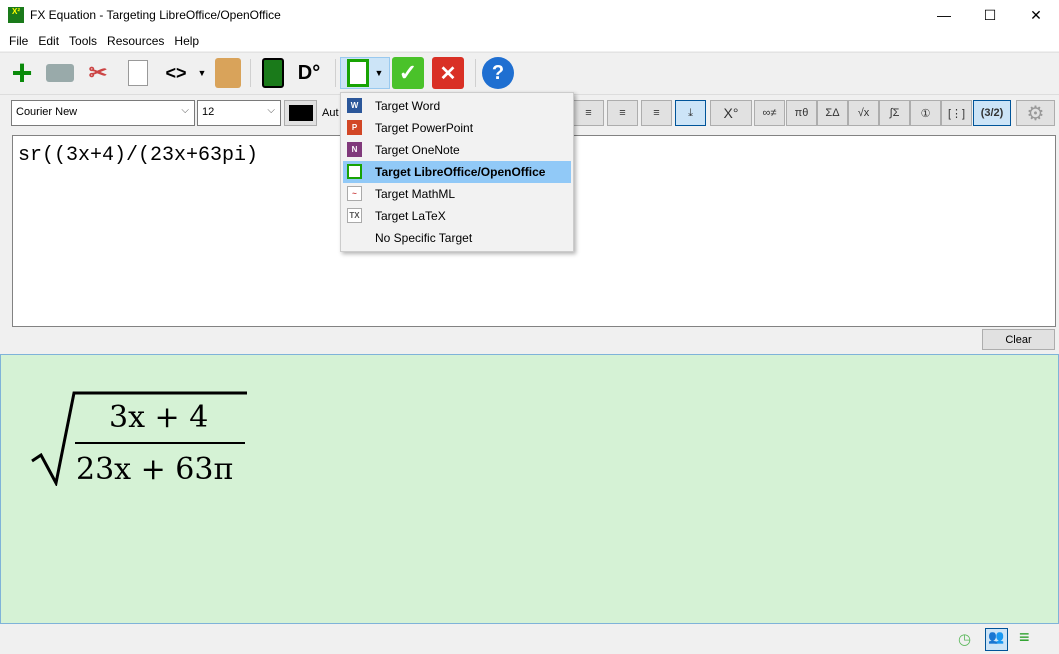 The height and width of the screenshot is (654, 1059). What do you see at coordinates (22, 72) in the screenshot?
I see `new-icon: +` at bounding box center [22, 72].